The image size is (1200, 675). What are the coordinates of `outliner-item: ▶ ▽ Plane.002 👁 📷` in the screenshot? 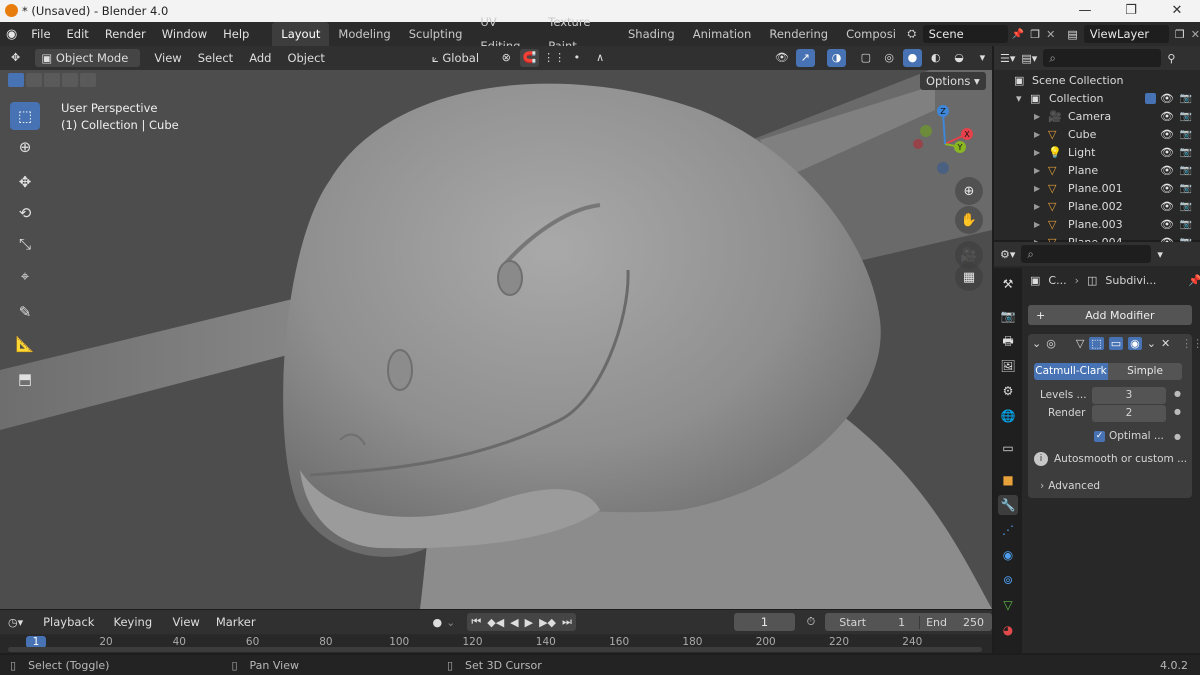 It's located at (1097, 207).